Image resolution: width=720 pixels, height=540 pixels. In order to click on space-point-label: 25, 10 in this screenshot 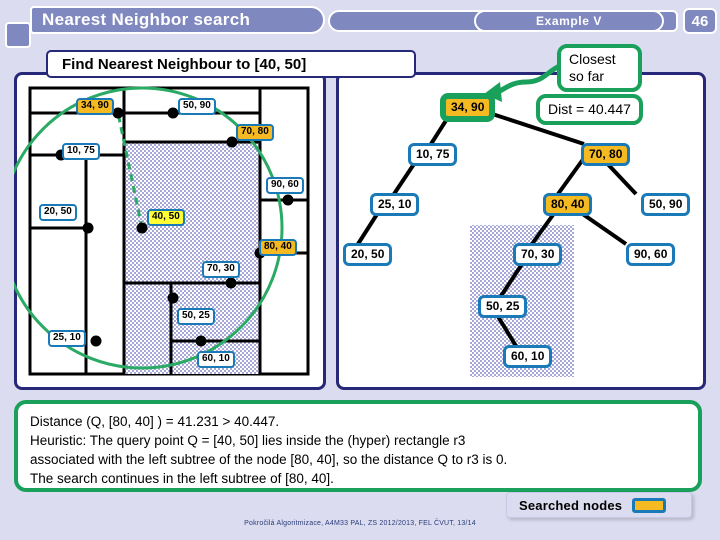, I will do `click(67, 338)`.